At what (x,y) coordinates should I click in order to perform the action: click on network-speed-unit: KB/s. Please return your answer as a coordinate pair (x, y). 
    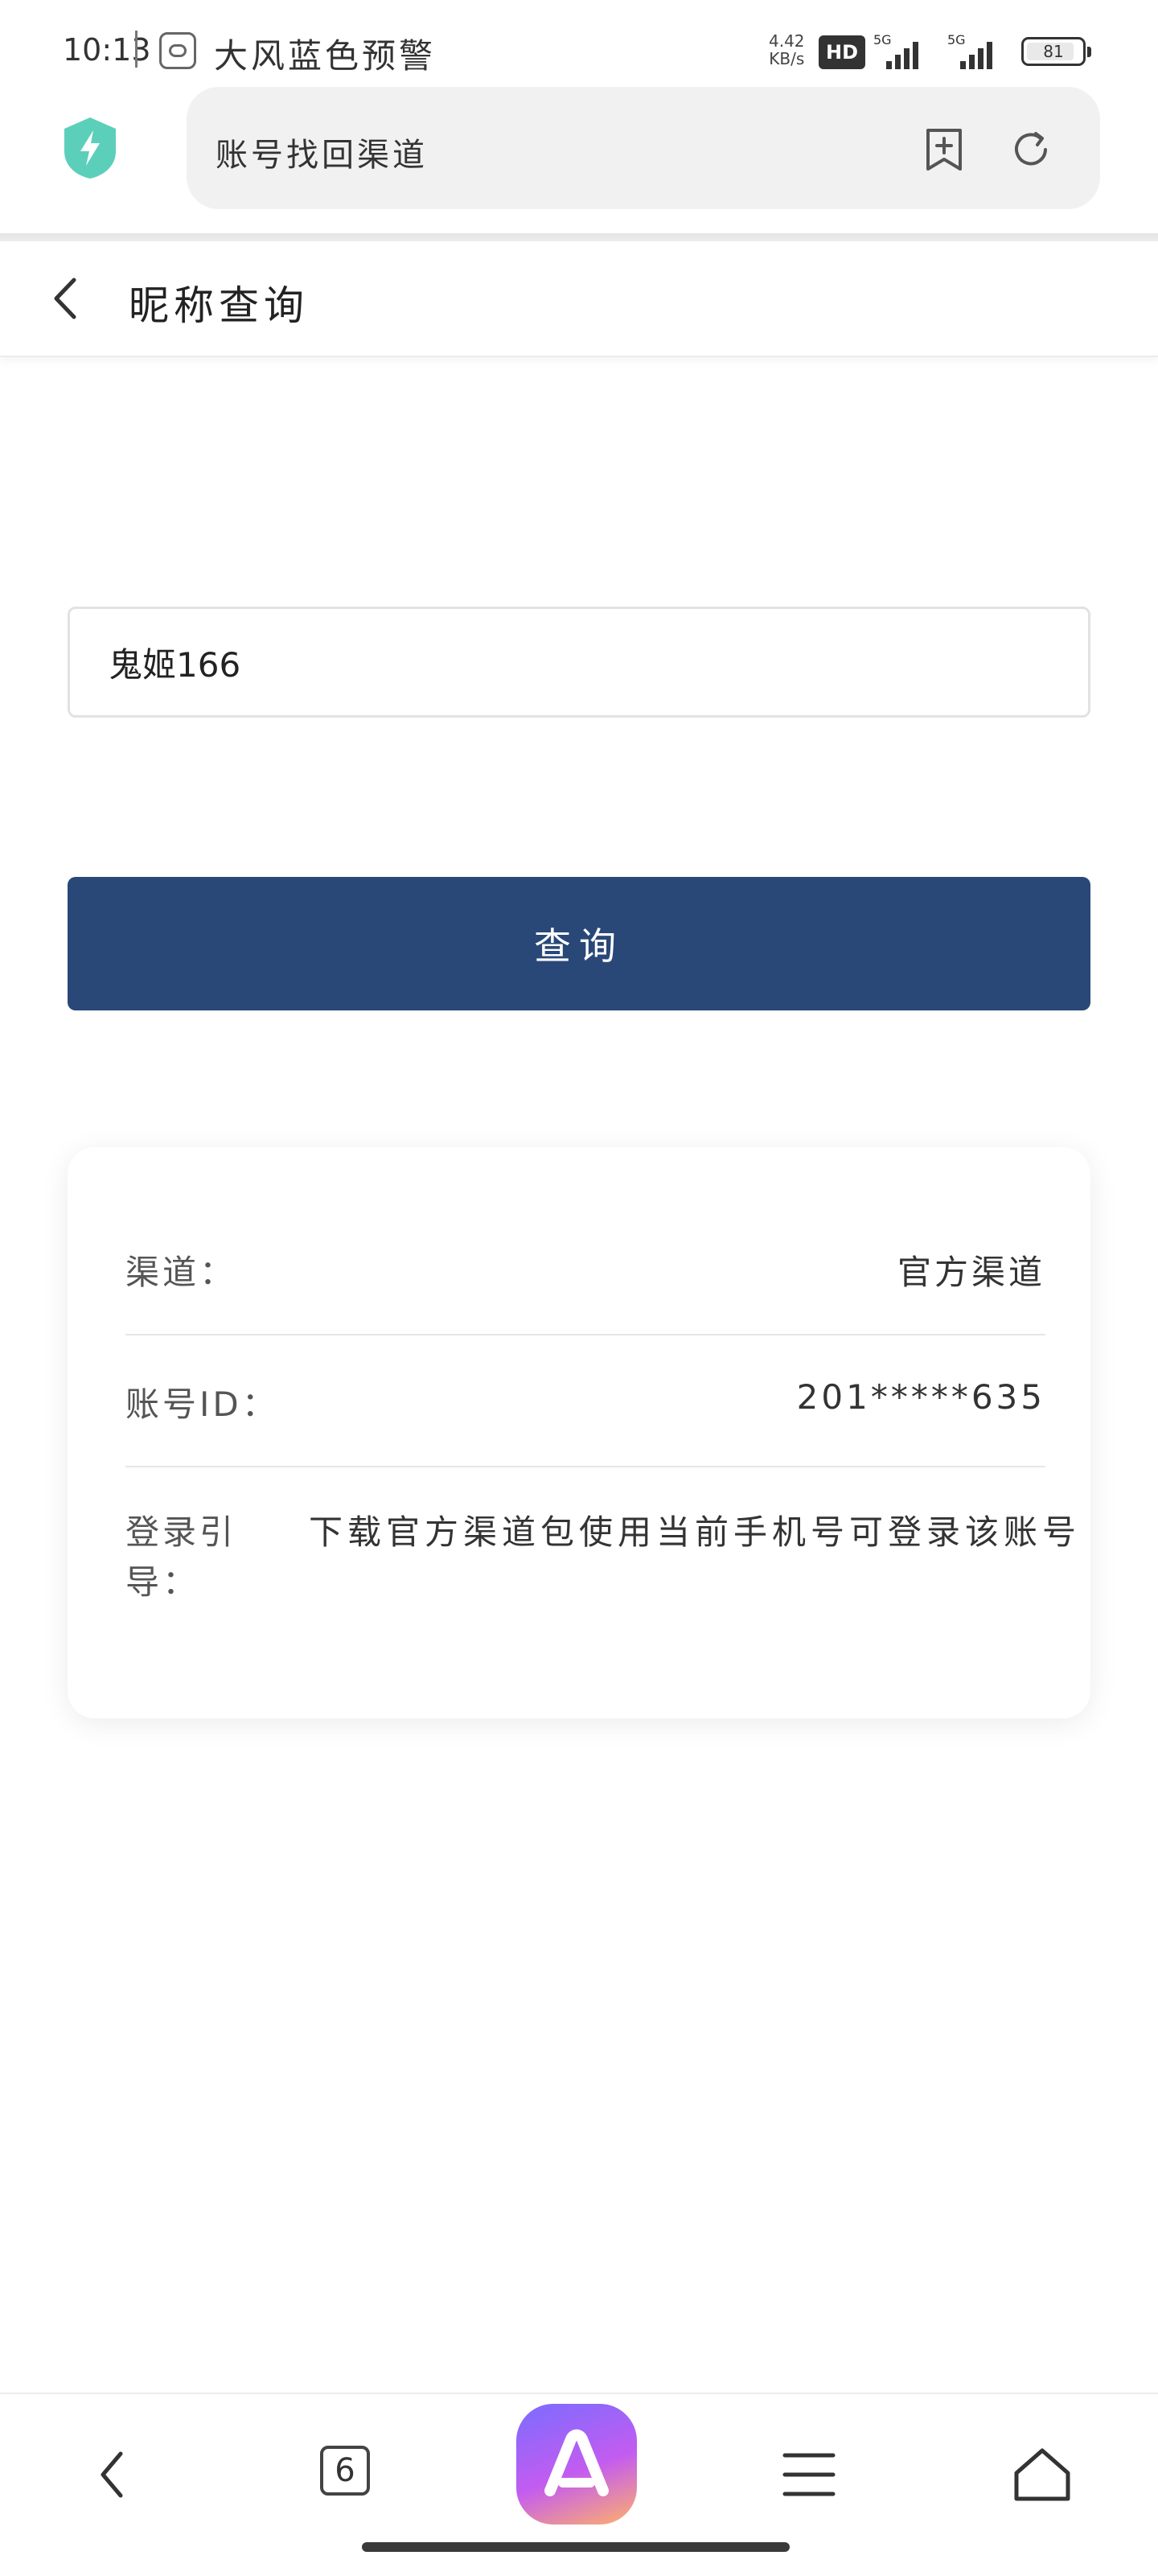
    Looking at the image, I should click on (787, 58).